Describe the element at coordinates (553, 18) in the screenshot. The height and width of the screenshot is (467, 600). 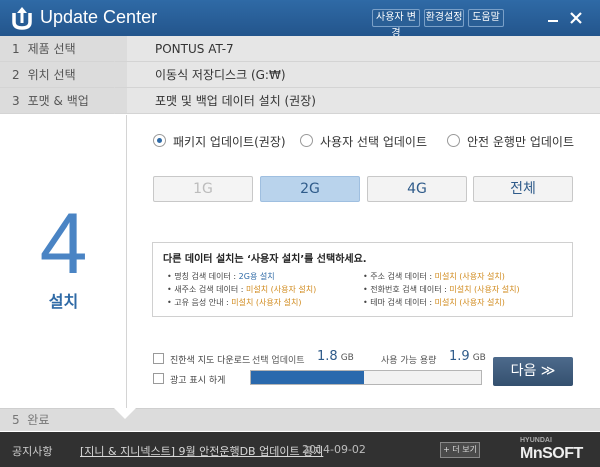
I see `minimize-icon` at that location.